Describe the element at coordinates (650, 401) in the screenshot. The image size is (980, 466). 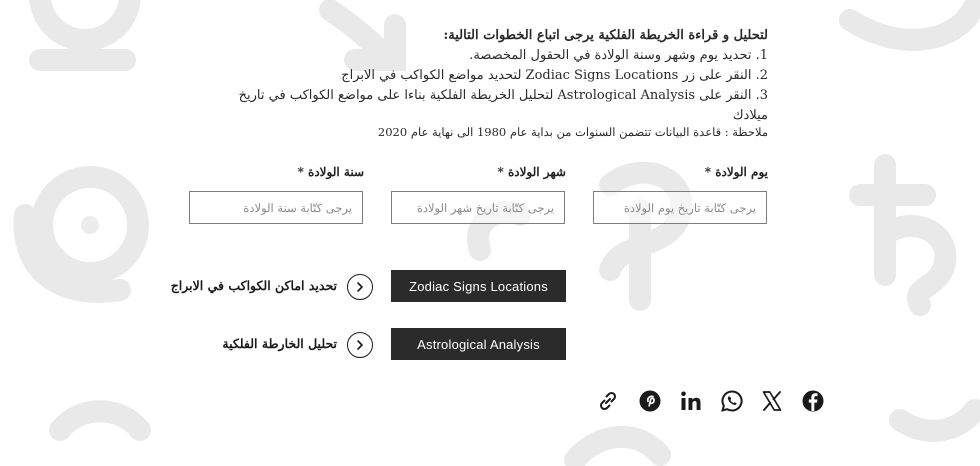
I see `pinterest-icon` at that location.